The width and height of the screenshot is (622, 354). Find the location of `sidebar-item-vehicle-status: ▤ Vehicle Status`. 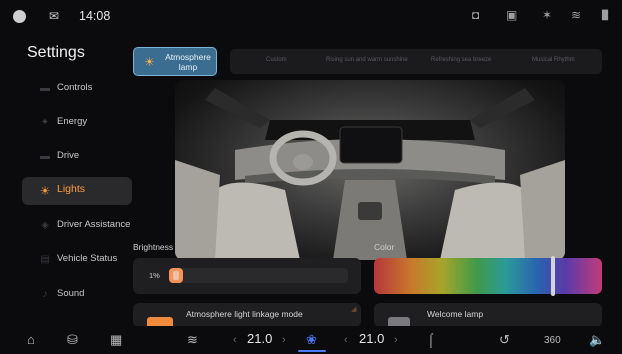

sidebar-item-vehicle-status: ▤ Vehicle Status is located at coordinates (77, 260).